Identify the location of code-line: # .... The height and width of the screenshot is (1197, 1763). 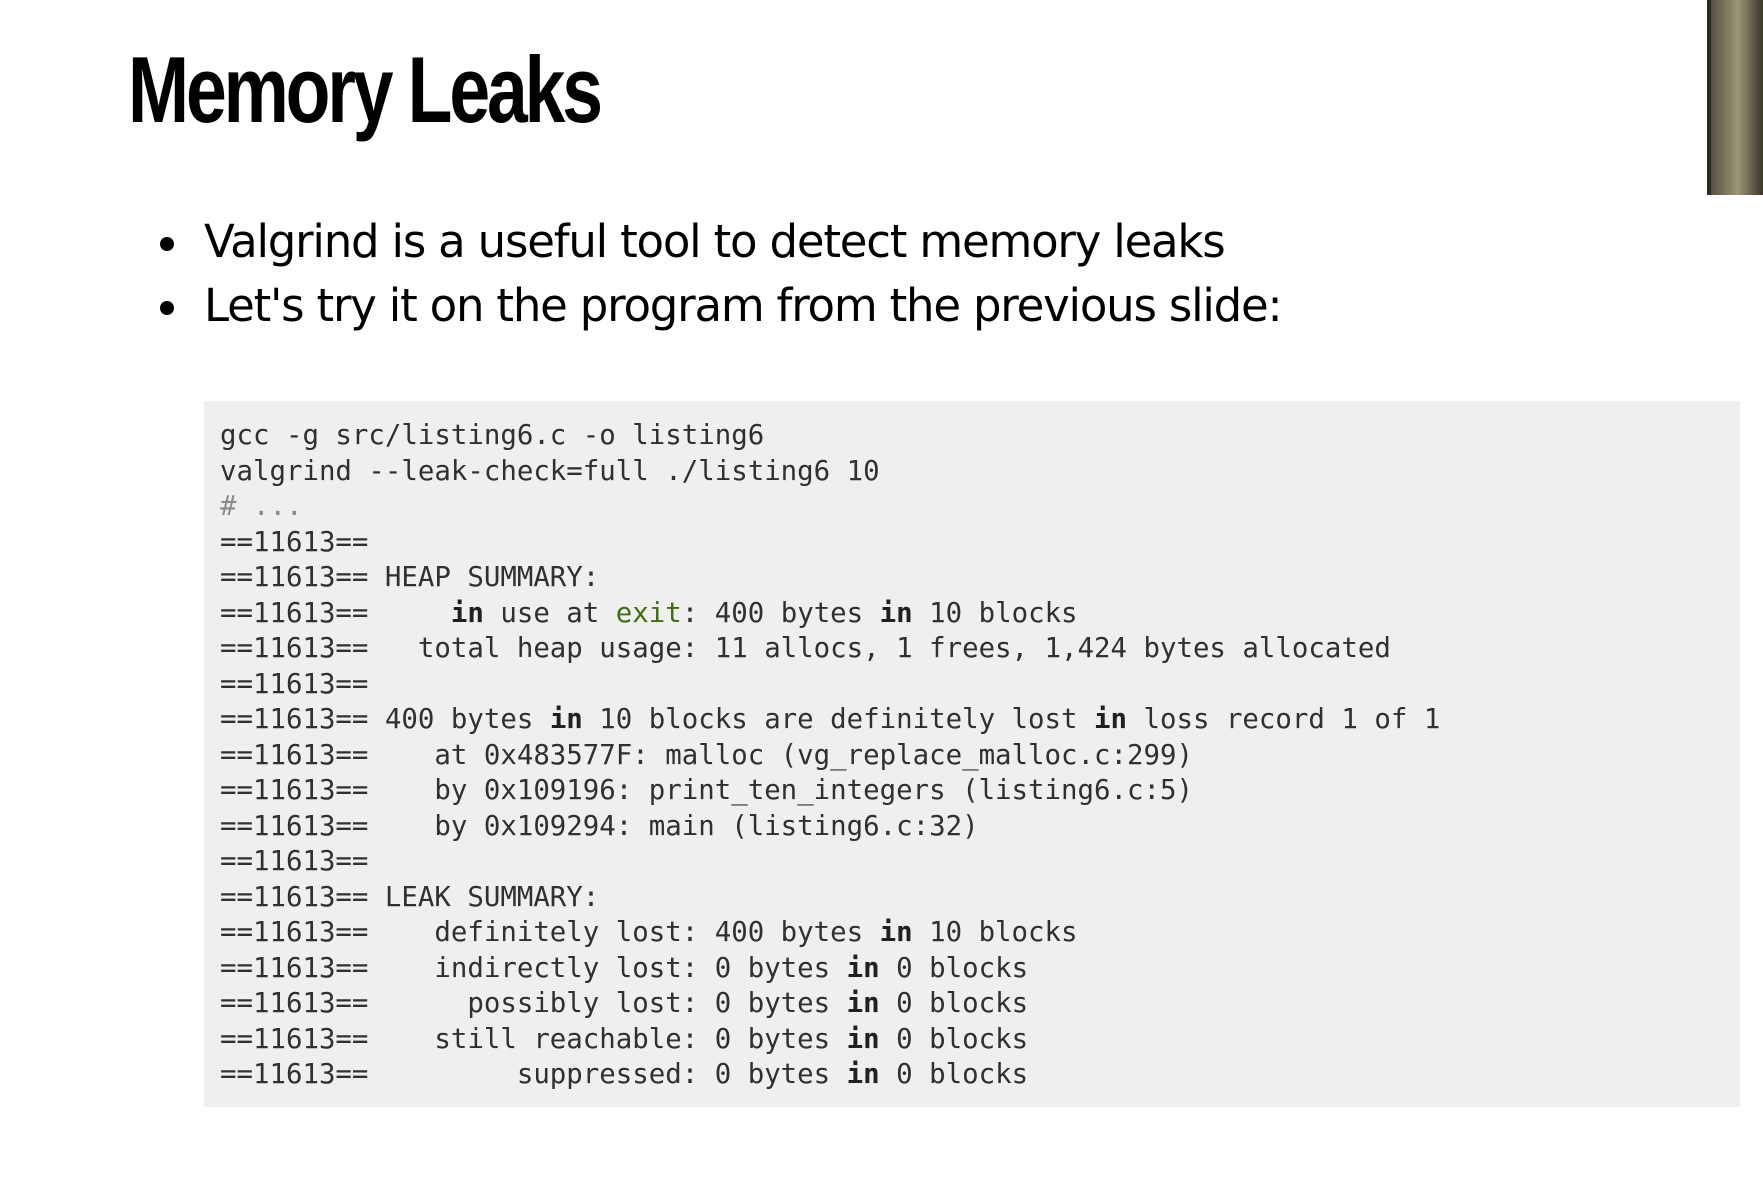
(261, 506).